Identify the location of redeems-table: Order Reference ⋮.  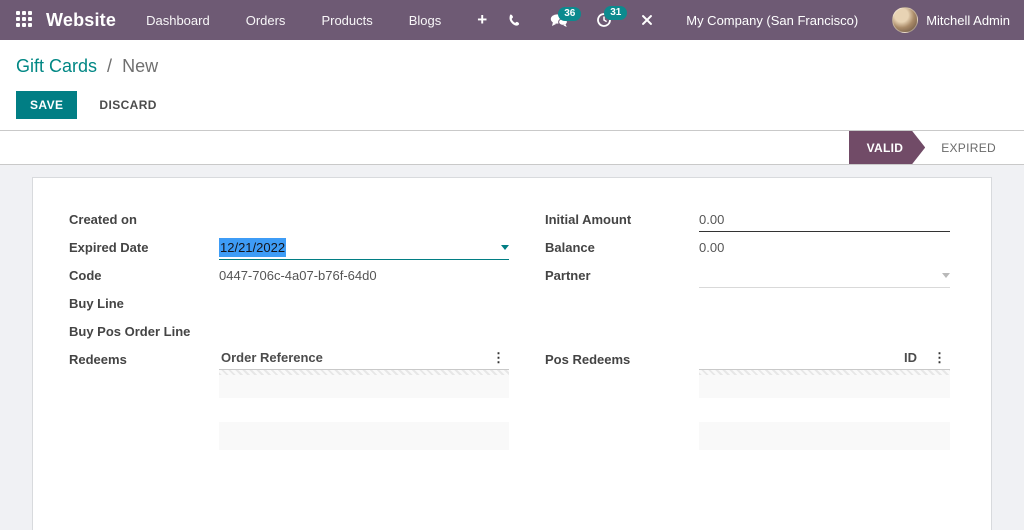
(364, 400).